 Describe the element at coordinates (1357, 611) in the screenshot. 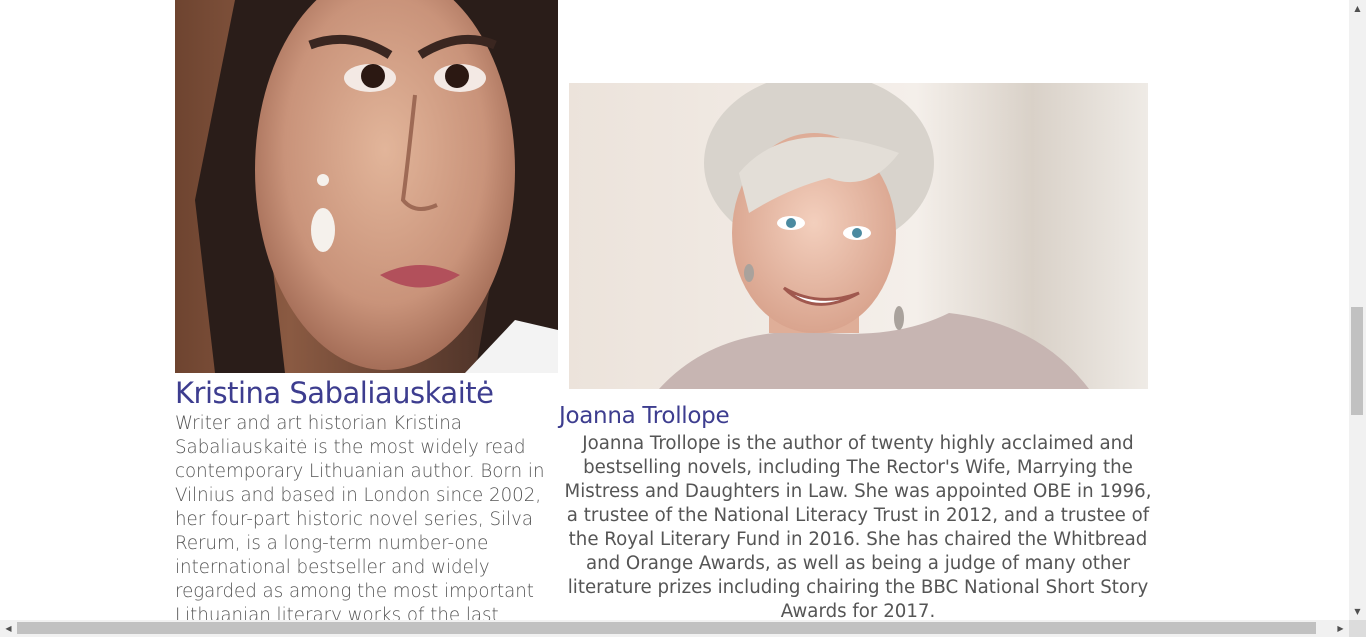

I see `scroll-down-arrow-icon: ▼` at that location.